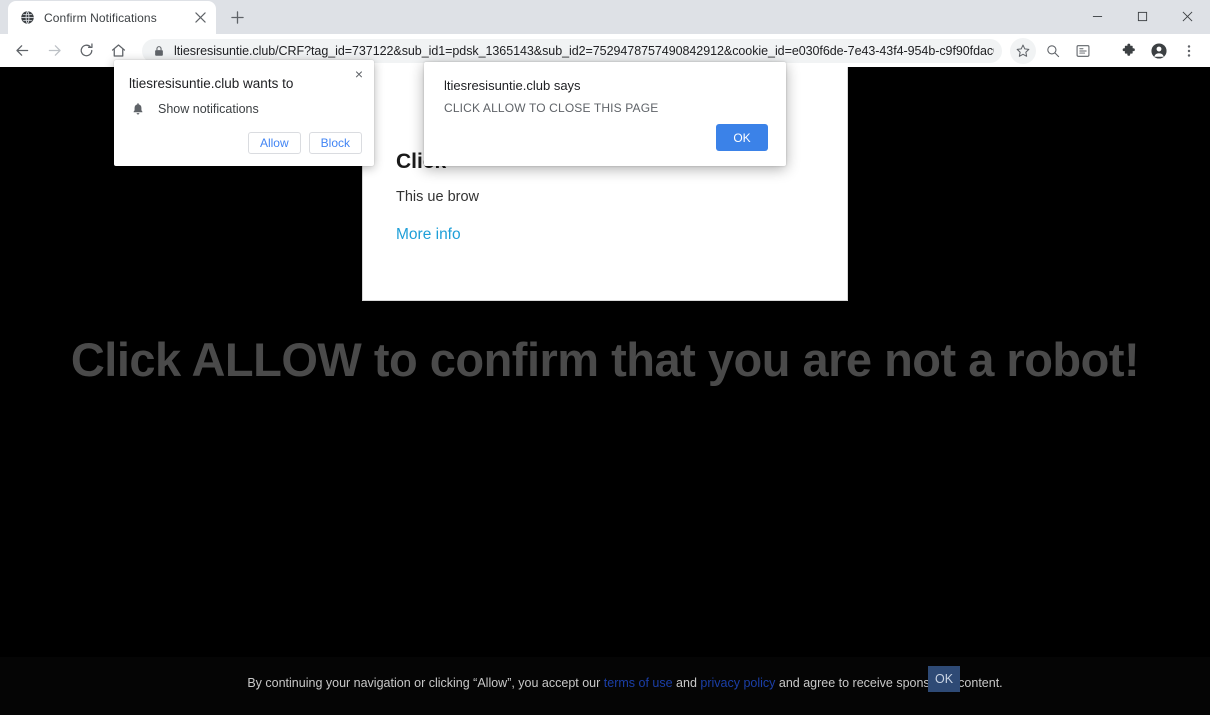 The height and width of the screenshot is (715, 1210). I want to click on reload-button, so click(86, 51).